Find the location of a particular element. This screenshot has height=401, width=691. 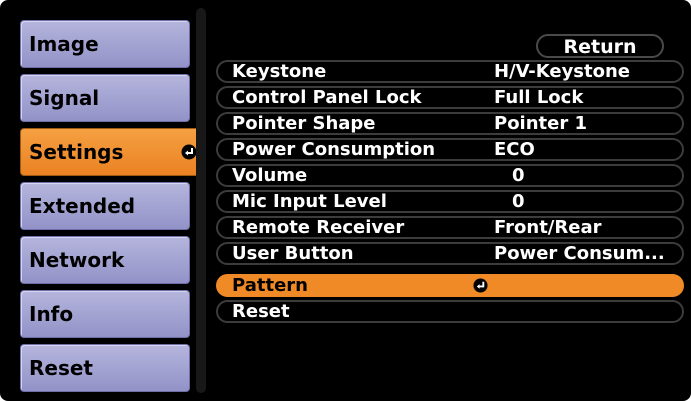

setting-label: Pointer Shape is located at coordinates (304, 123).